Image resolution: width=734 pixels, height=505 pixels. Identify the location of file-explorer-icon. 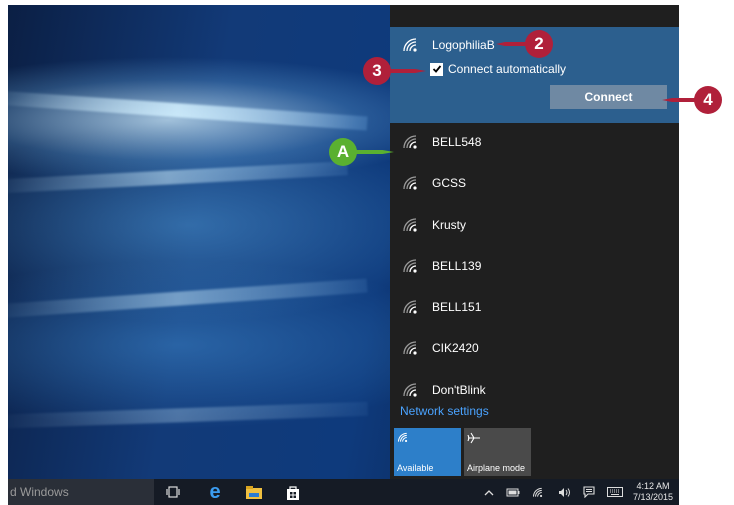
(254, 492).